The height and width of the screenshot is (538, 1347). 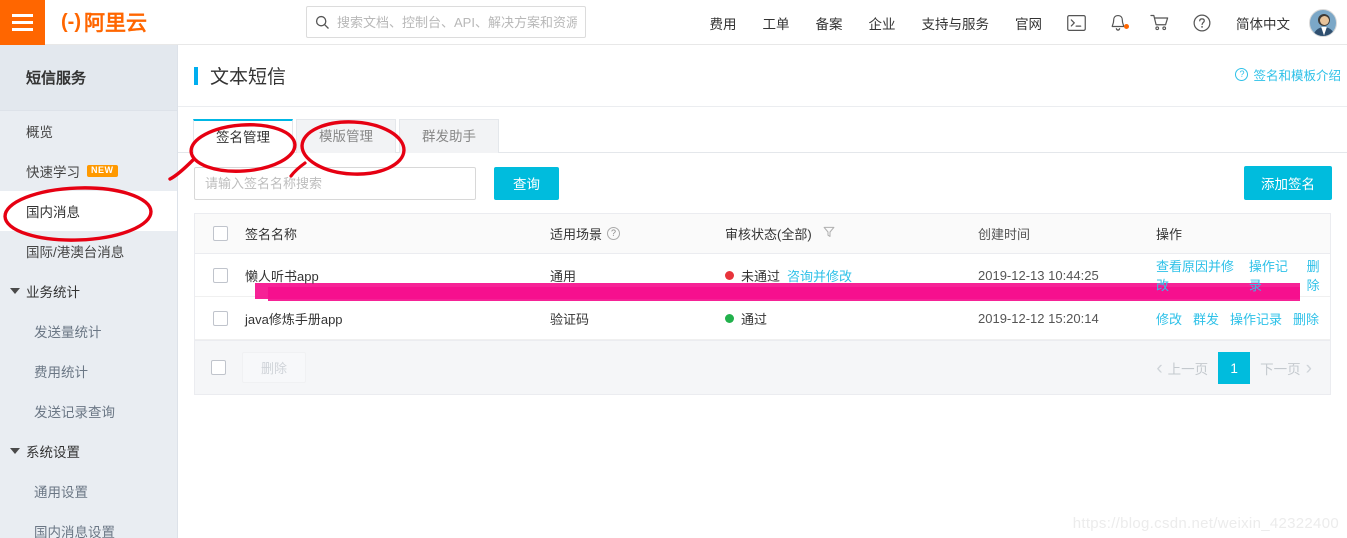 I want to click on bulk-send-link: 群发, so click(x=1206, y=318).